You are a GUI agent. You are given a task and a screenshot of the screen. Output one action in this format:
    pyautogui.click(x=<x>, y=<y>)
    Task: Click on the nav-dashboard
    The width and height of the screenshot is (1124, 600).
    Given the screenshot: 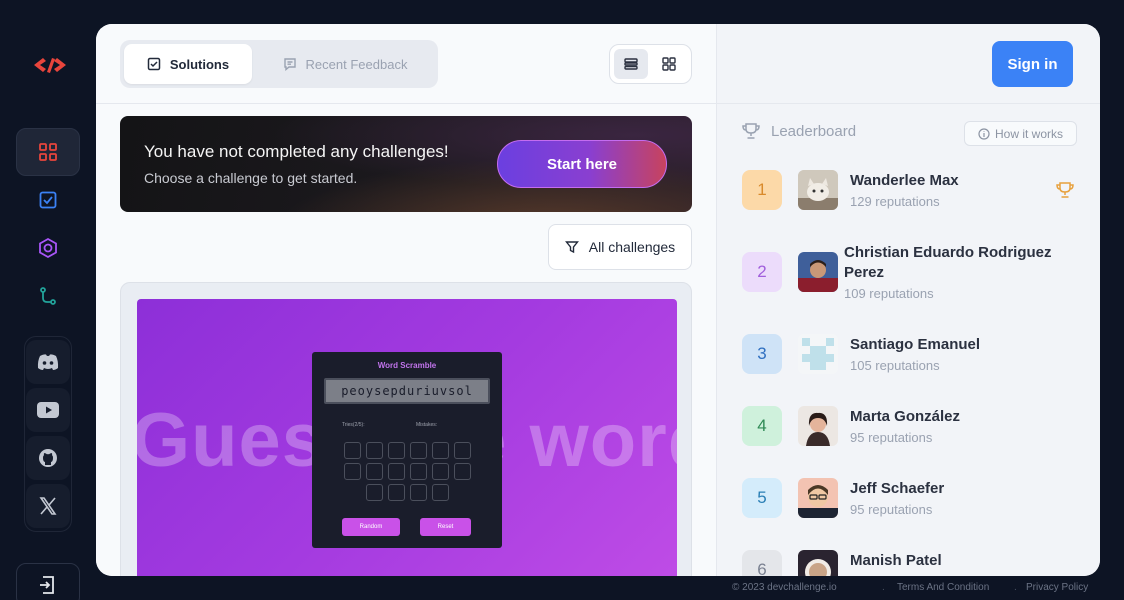 What is the action you would take?
    pyautogui.click(x=48, y=152)
    